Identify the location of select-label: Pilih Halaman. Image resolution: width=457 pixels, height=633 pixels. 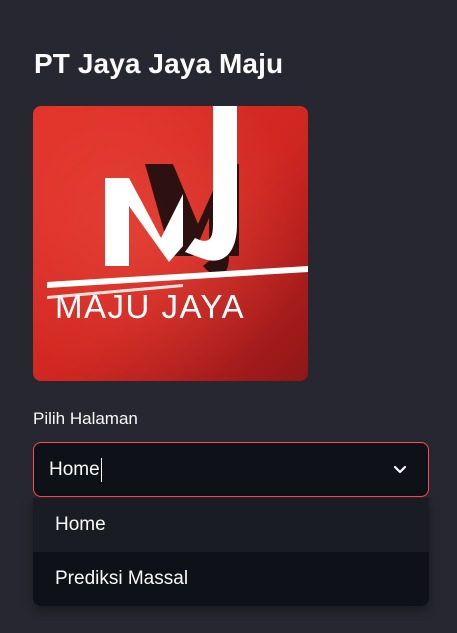
(85, 418).